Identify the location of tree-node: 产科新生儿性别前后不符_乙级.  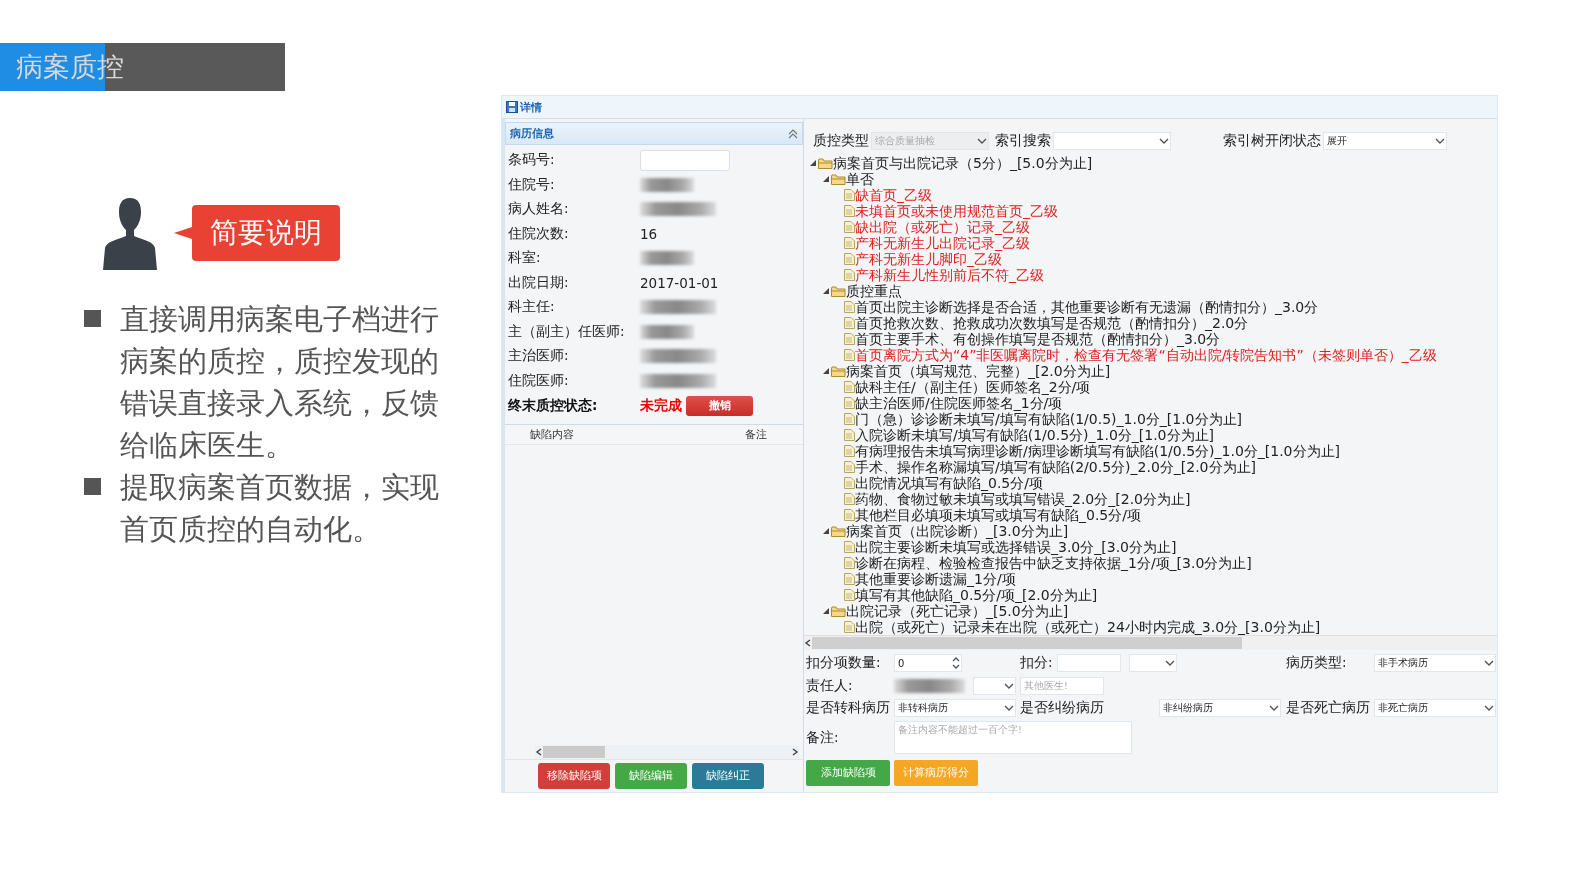
(1152, 275).